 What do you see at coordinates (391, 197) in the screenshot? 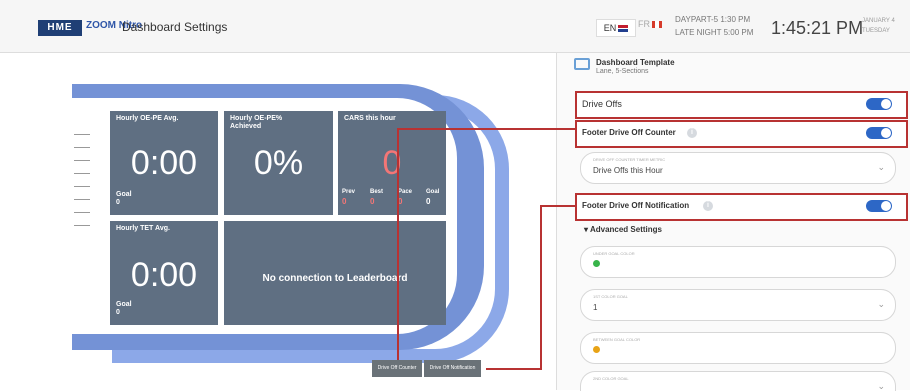
I see `cars-stats: Prev 0 Best 0 Pace 0 Goal 0` at bounding box center [391, 197].